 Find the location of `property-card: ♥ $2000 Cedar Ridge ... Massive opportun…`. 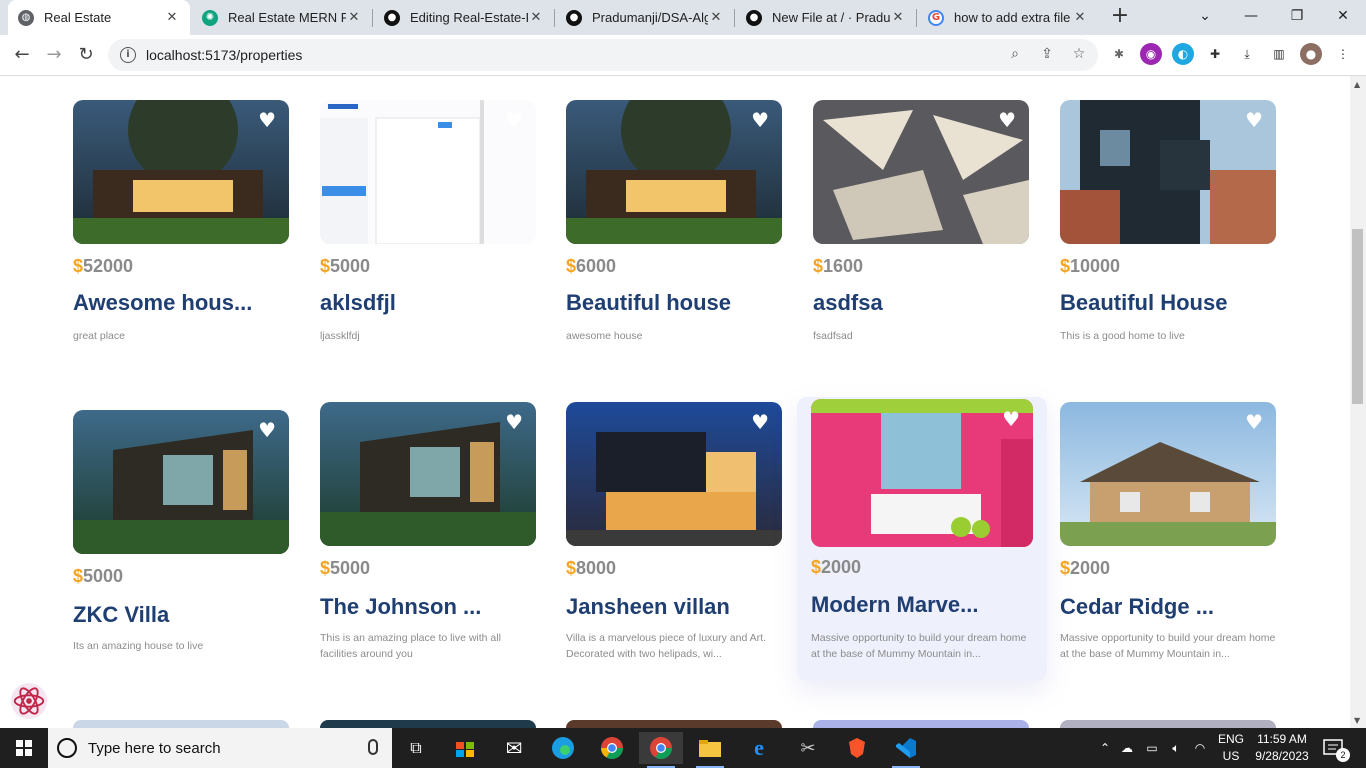

property-card: ♥ $2000 Cedar Ridge ... Massive opportun… is located at coordinates (1168, 532).